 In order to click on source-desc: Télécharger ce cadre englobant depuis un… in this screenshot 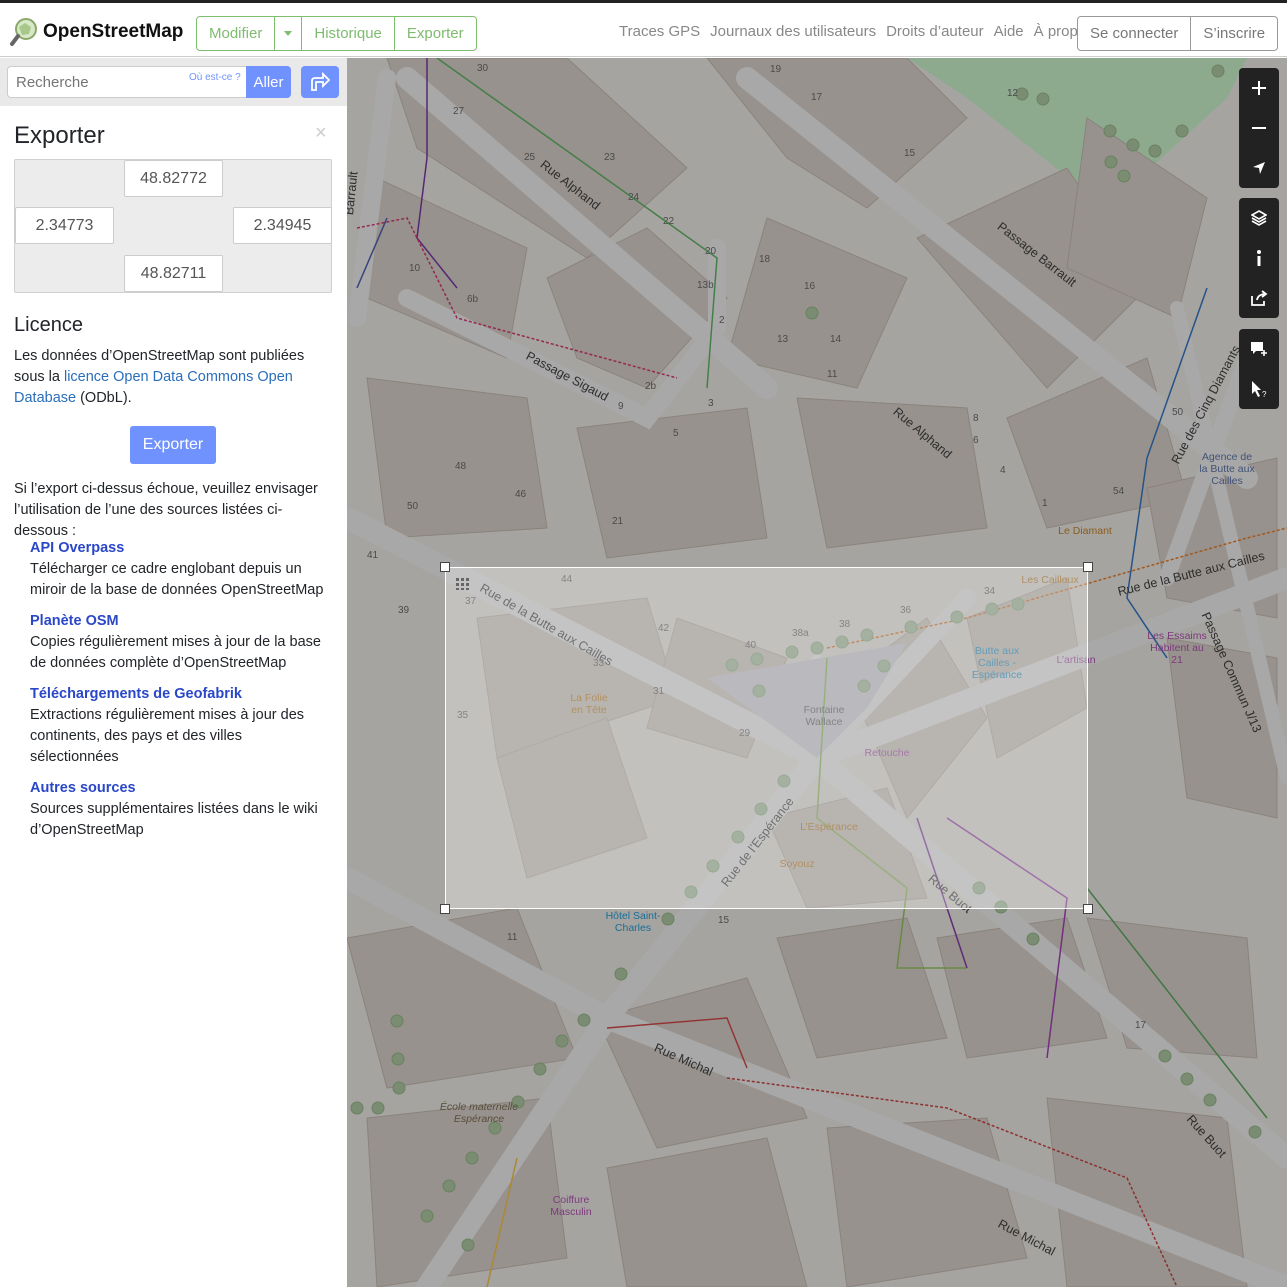, I will do `click(177, 579)`.